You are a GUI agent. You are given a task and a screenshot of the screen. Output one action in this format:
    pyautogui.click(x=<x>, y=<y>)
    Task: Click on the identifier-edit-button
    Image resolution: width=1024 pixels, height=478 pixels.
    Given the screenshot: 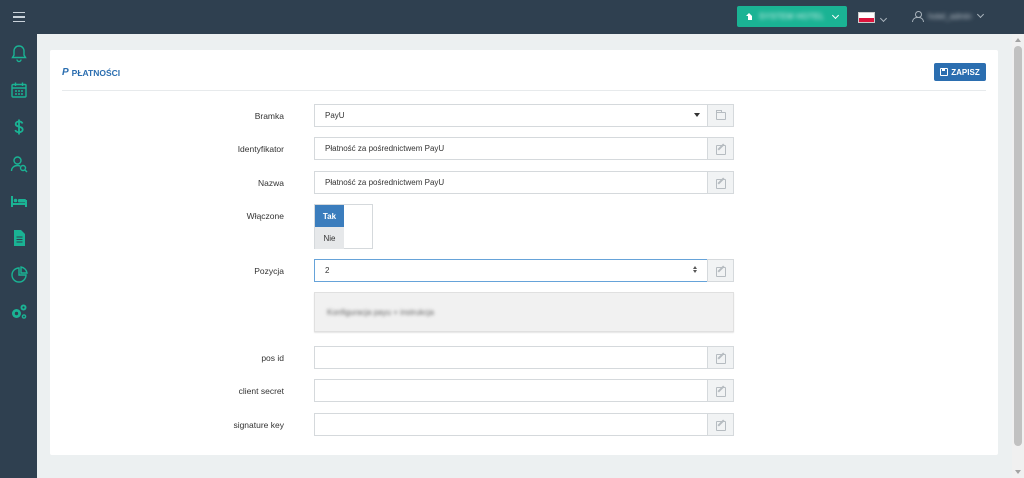 What is the action you would take?
    pyautogui.click(x=720, y=148)
    